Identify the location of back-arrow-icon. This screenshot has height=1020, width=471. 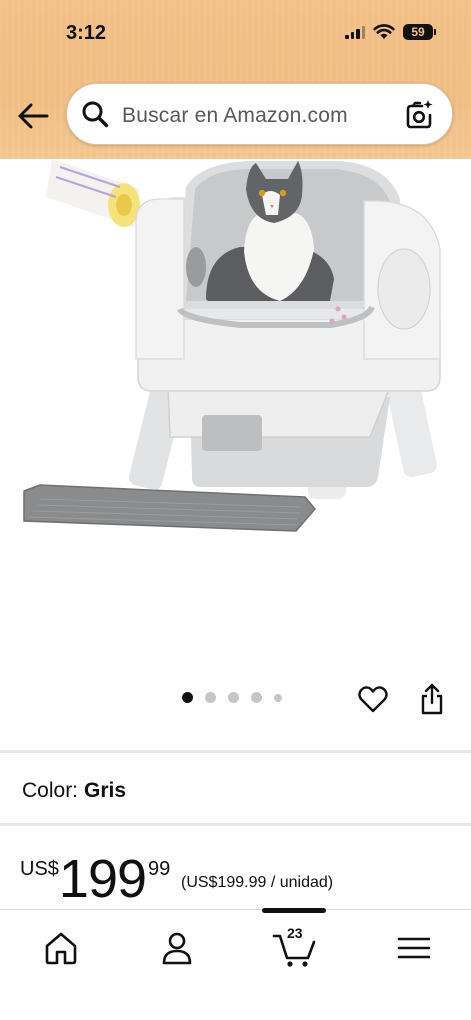
(33, 116).